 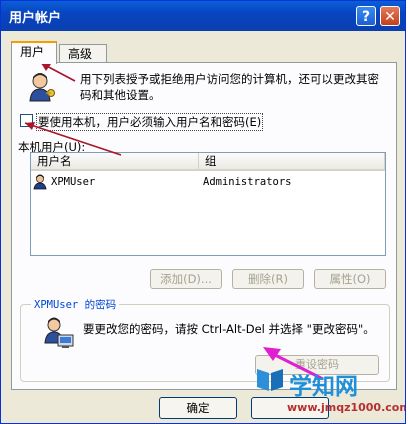 I want to click on user-computer-icon, so click(x=59, y=332).